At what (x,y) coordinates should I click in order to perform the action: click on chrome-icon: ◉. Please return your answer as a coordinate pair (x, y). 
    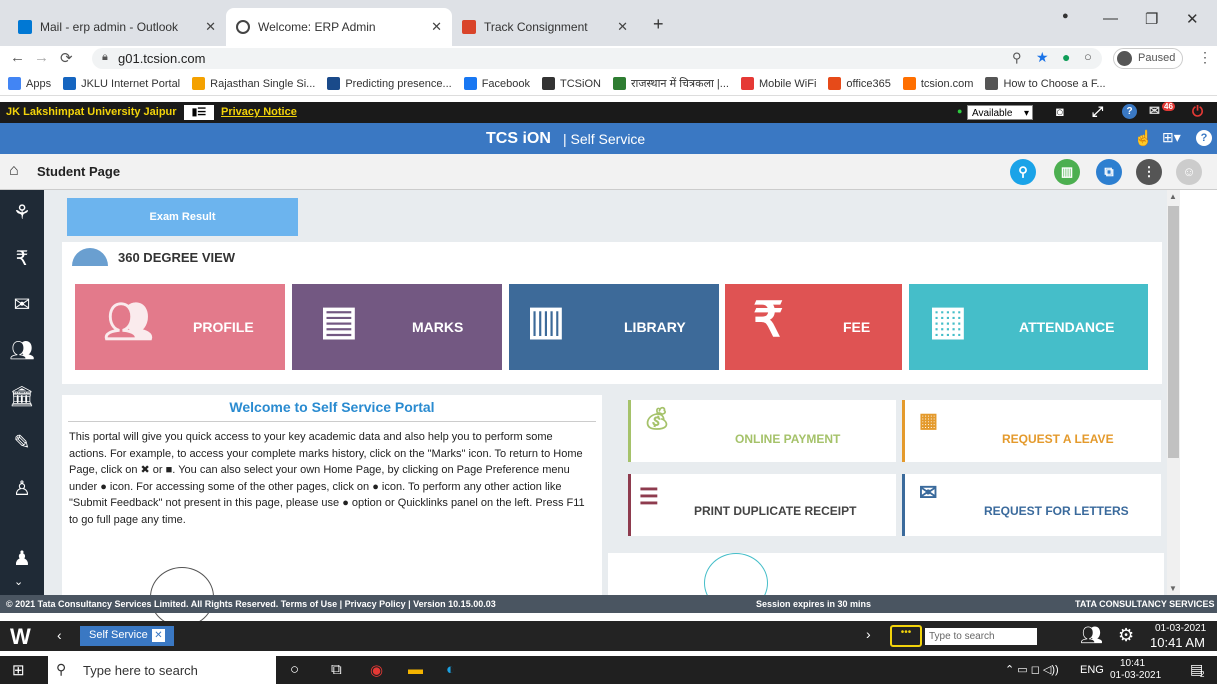
    Looking at the image, I should click on (376, 670).